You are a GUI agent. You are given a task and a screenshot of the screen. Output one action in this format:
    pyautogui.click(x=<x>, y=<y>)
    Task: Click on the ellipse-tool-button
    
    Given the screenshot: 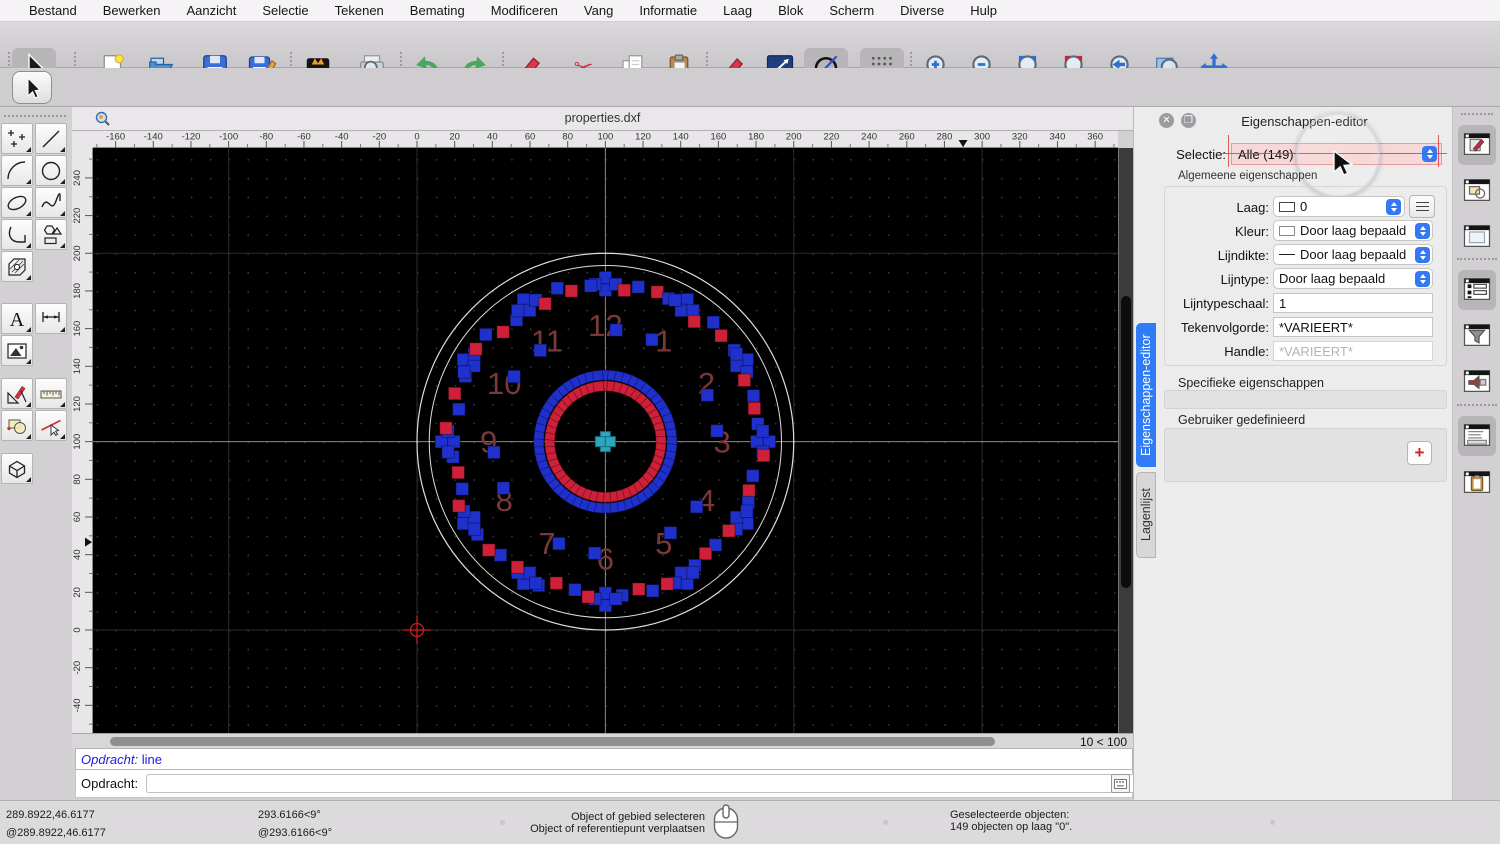 What is the action you would take?
    pyautogui.click(x=17, y=202)
    